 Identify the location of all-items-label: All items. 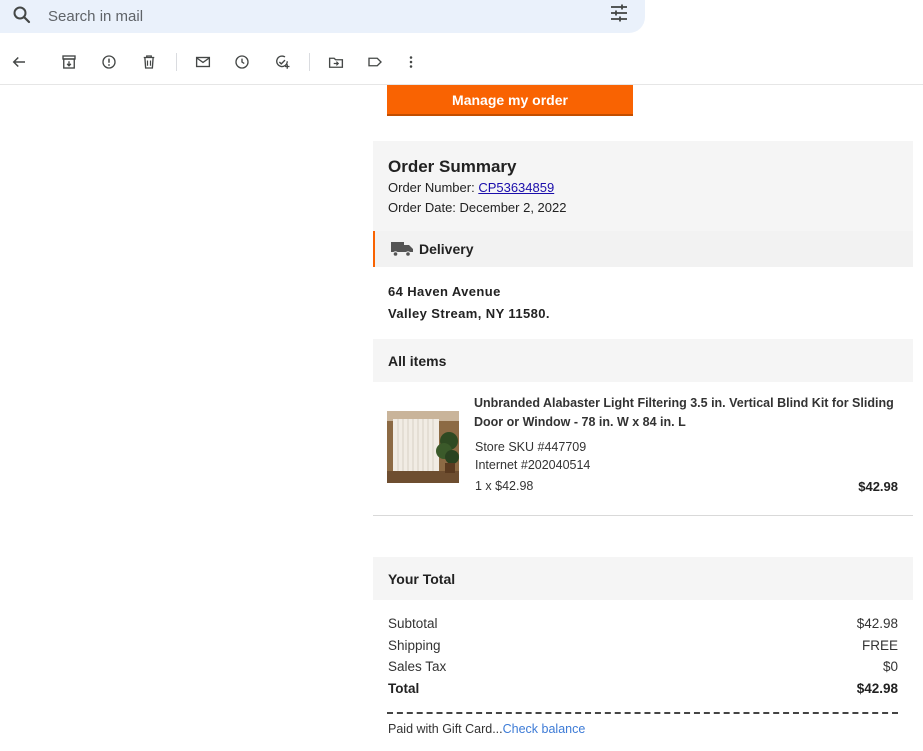
(417, 361).